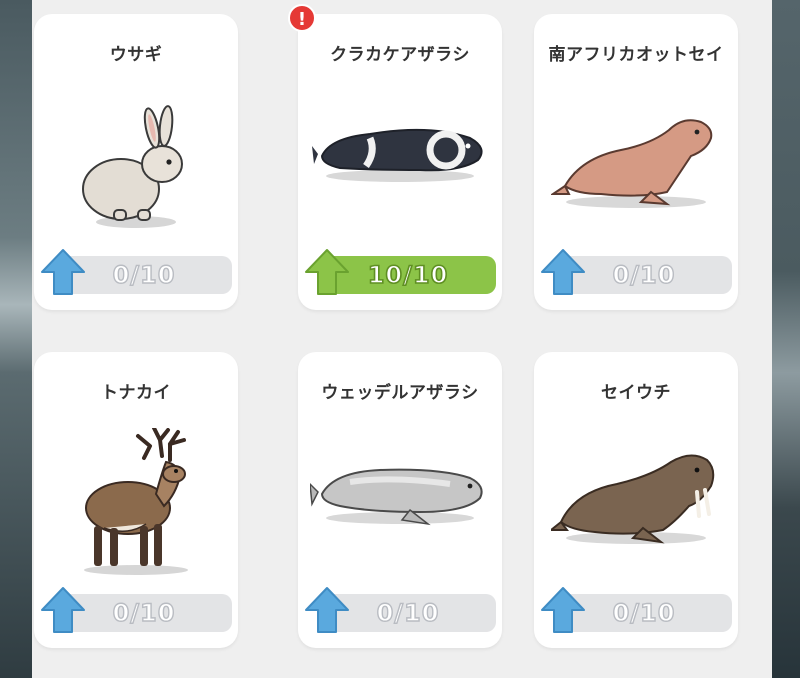 The width and height of the screenshot is (800, 678). What do you see at coordinates (400, 393) in the screenshot?
I see `animal-name: ウェッデルアザラシ` at bounding box center [400, 393].